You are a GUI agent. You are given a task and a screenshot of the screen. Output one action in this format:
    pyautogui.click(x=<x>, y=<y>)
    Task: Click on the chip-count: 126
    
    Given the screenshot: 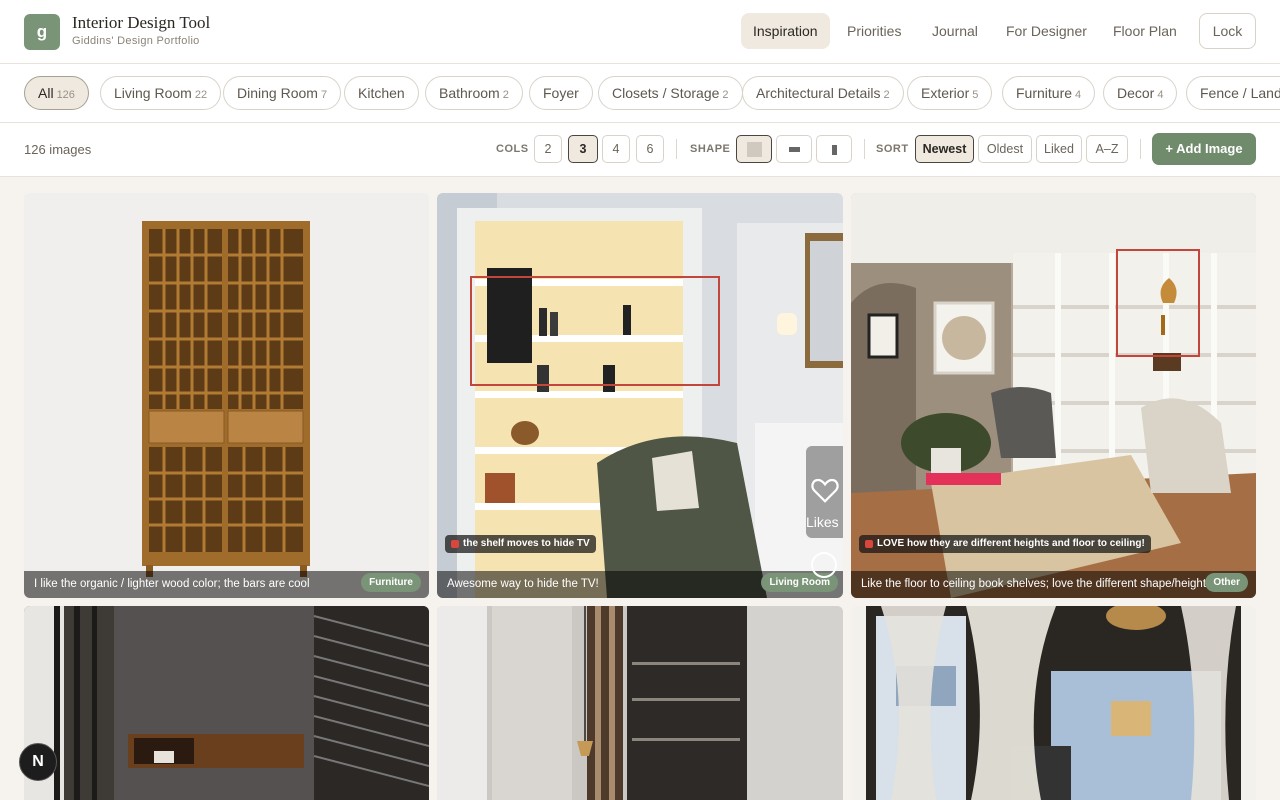 What is the action you would take?
    pyautogui.click(x=65, y=95)
    